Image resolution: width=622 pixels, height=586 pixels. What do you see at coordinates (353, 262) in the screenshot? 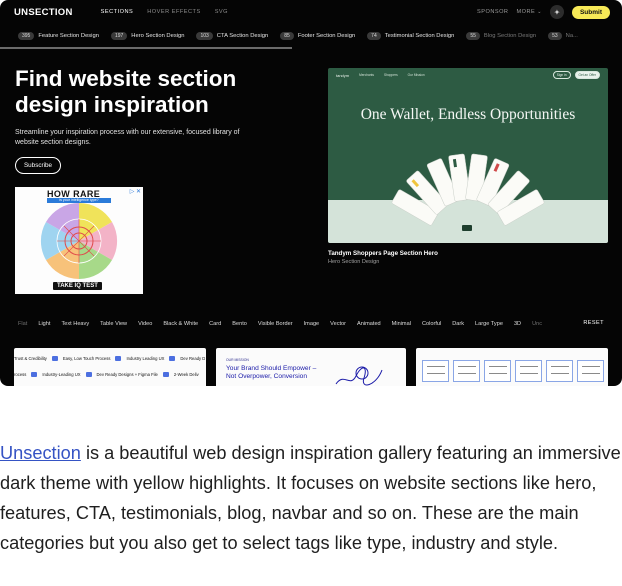
I see `featured-card-category: Hero Section Design` at bounding box center [353, 262].